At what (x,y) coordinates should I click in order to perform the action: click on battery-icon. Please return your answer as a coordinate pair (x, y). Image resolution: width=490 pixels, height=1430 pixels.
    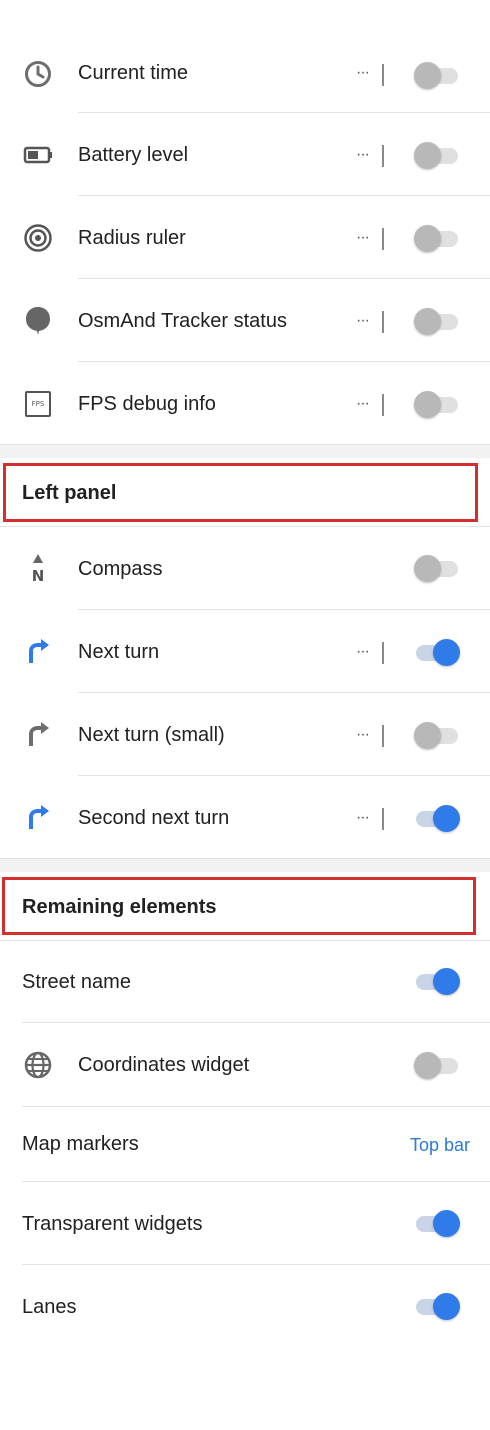
    Looking at the image, I should click on (38, 155).